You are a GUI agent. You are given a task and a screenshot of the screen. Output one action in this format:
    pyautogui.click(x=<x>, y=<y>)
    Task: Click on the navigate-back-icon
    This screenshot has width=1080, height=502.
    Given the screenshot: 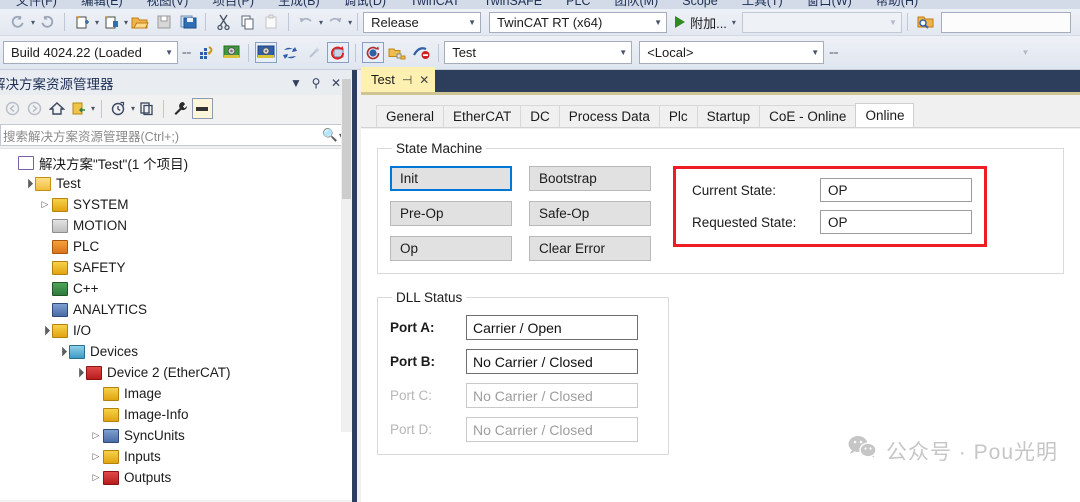 What is the action you would take?
    pyautogui.click(x=18, y=22)
    